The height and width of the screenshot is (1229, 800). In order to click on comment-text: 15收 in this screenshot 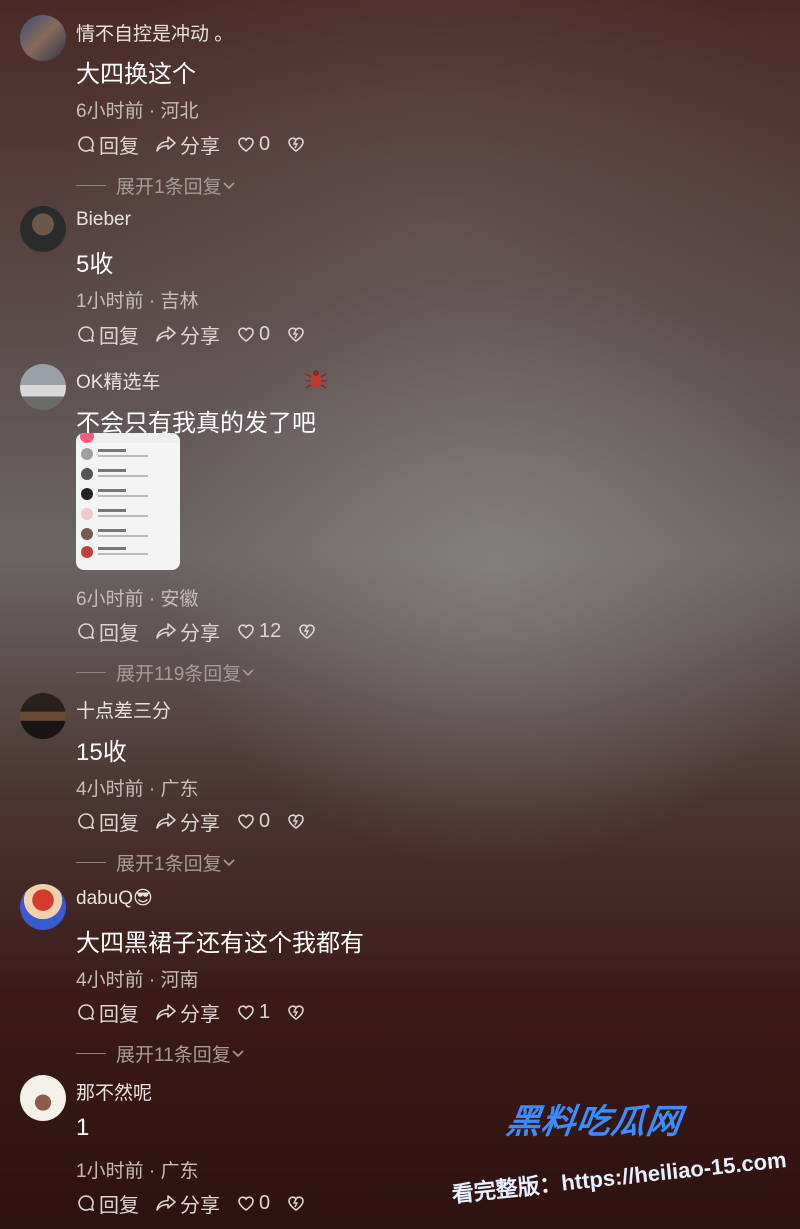, I will do `click(101, 752)`.